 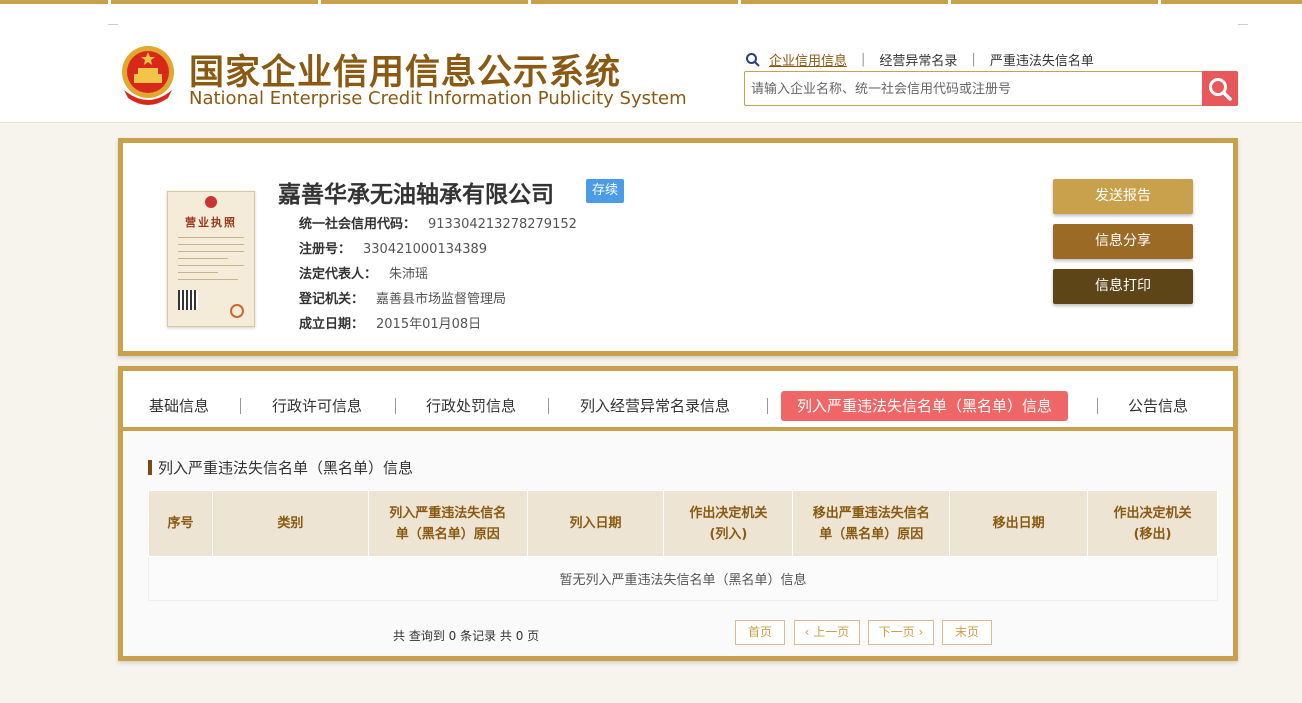 I want to click on col-remove-reason: 移出严重违法失信名 单（黑名单）原因, so click(x=871, y=523).